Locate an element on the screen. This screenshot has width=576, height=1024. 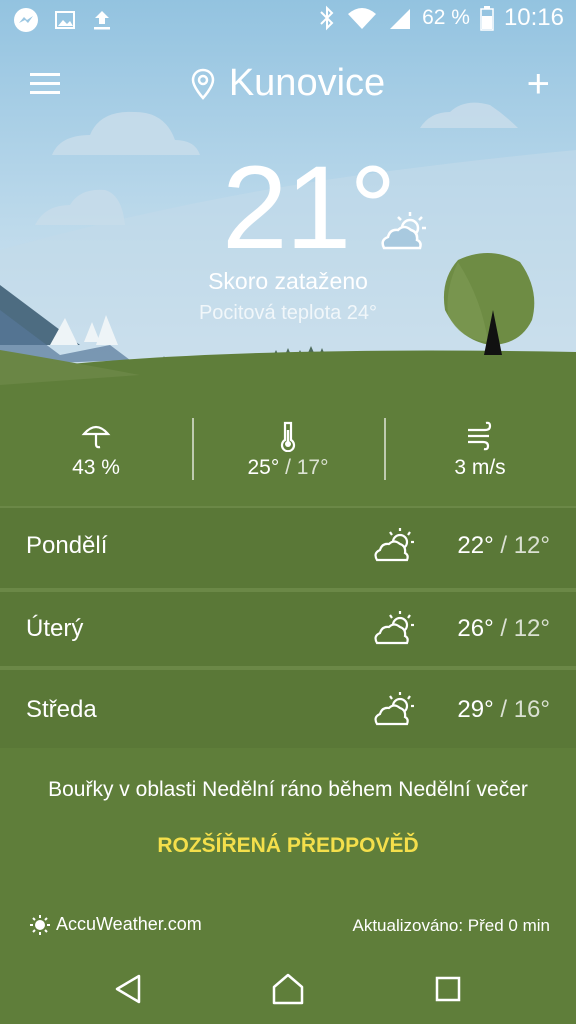
add-location-button: + is located at coordinates (538, 84).